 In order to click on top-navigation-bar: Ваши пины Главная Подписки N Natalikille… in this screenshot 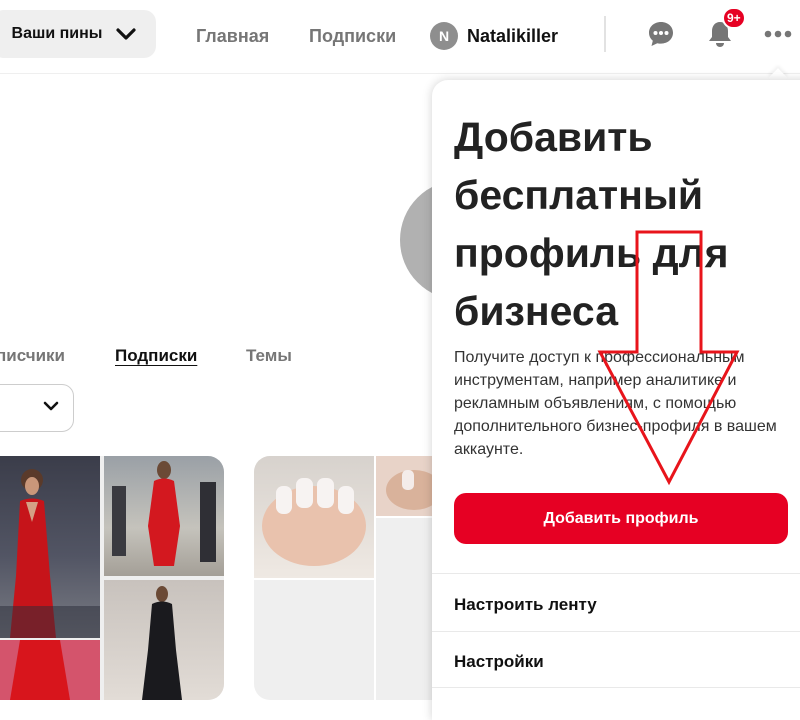, I will do `click(400, 37)`.